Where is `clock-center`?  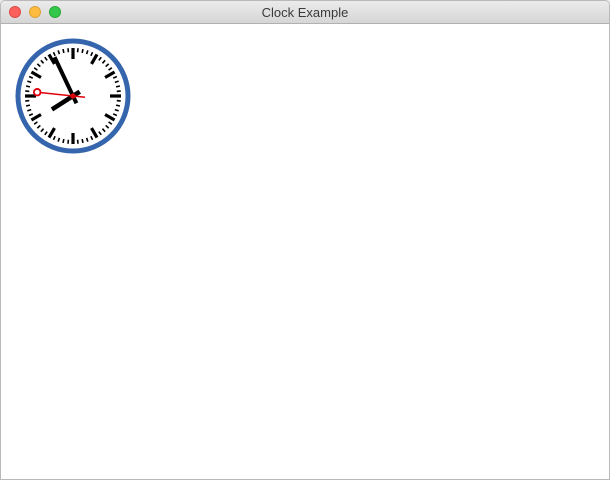 clock-center is located at coordinates (73, 96).